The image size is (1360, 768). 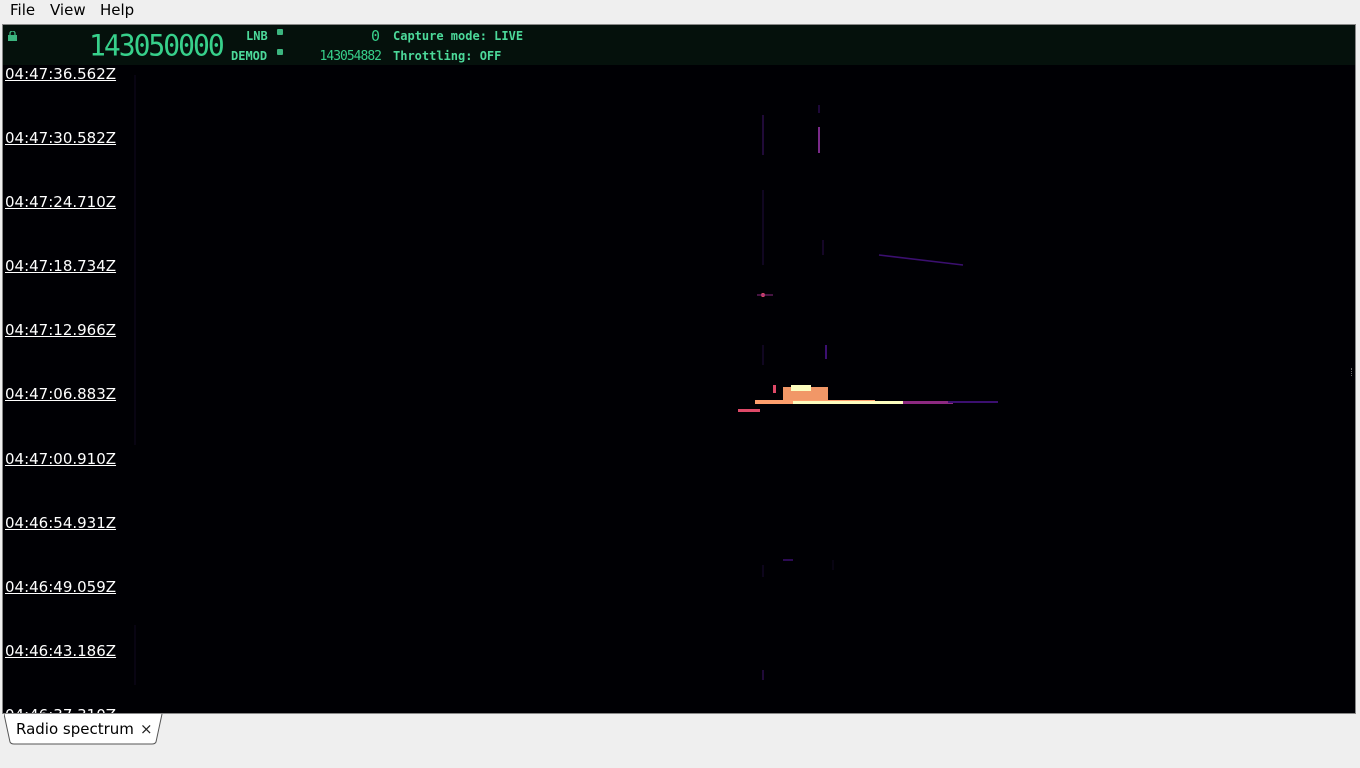 I want to click on tab-label: Radio spectrum, so click(x=75, y=729).